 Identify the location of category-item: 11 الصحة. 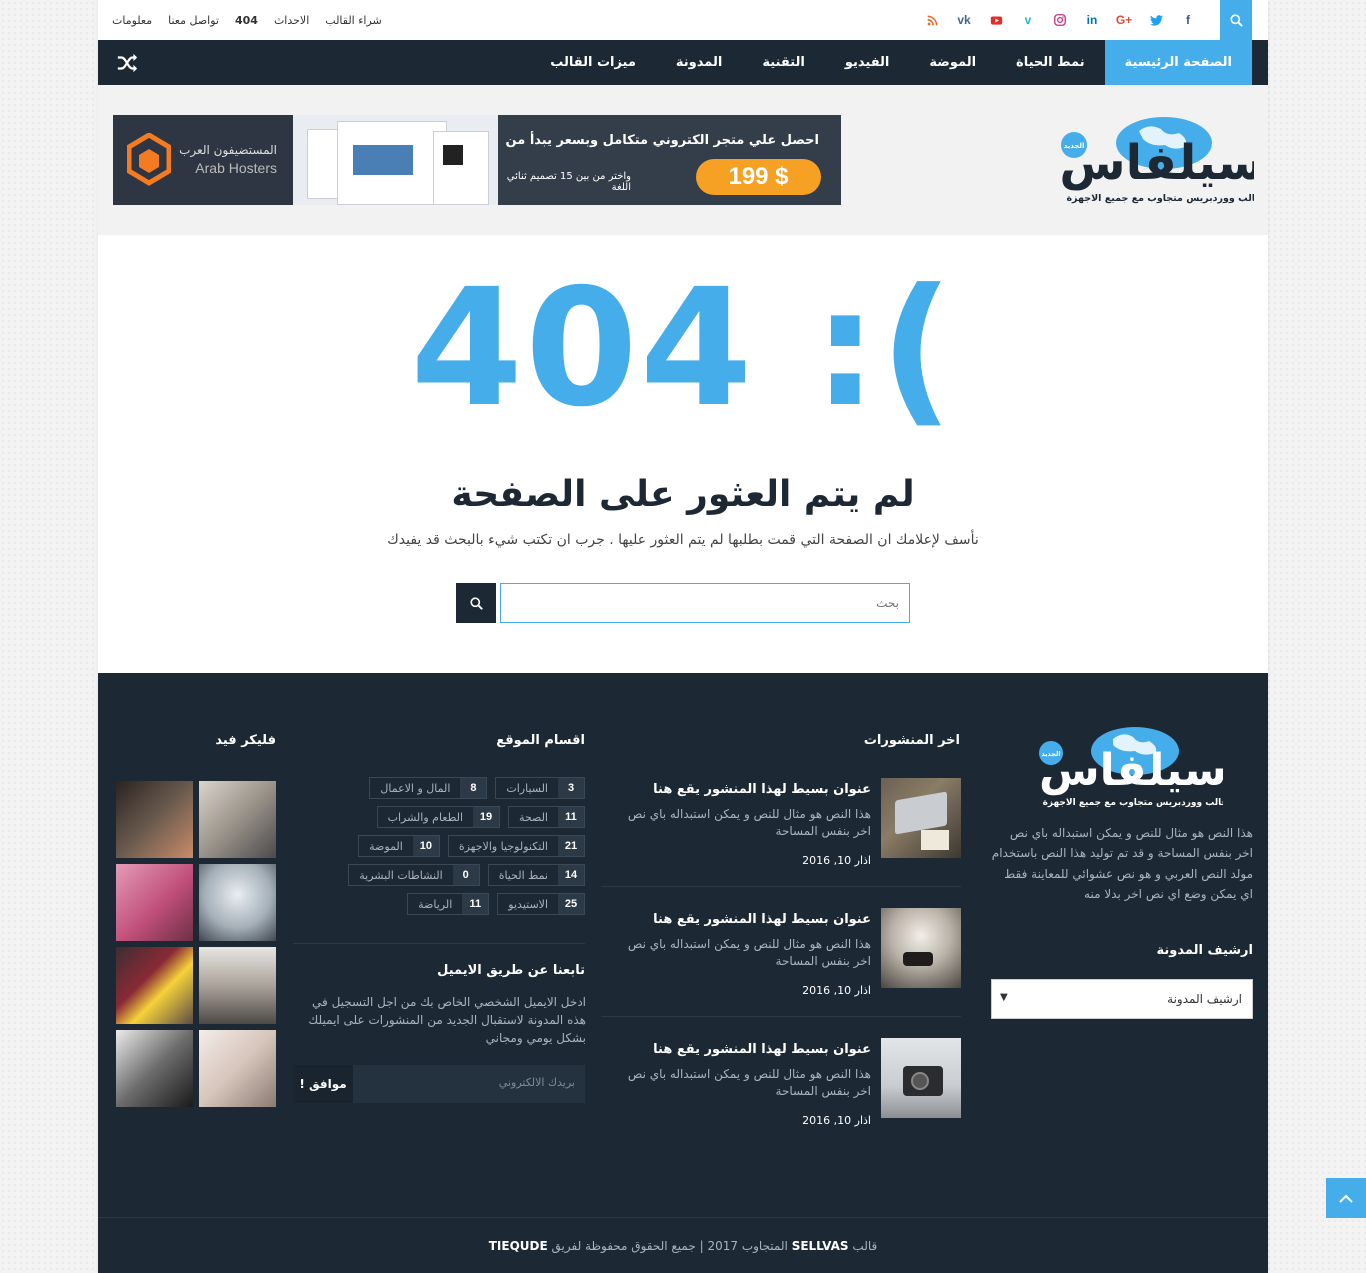
(546, 817).